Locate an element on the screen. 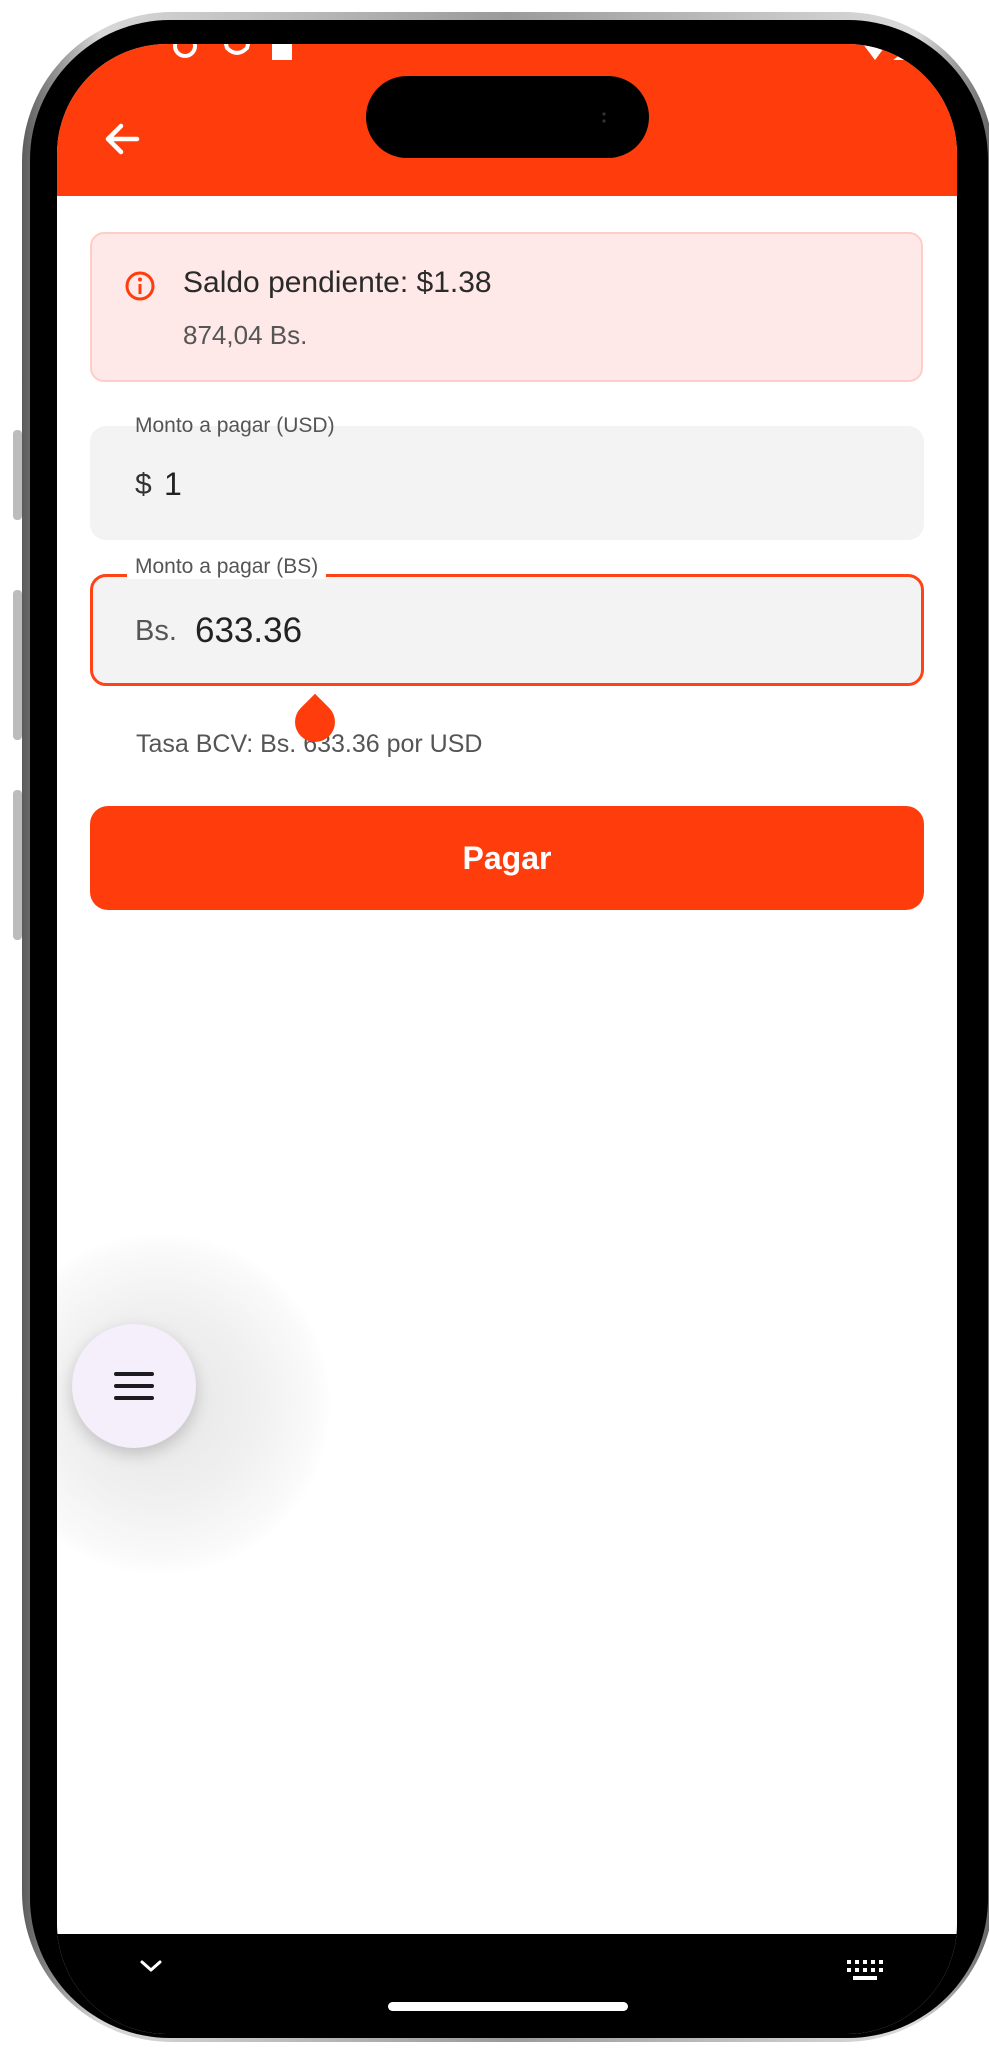 This screenshot has height=2050, width=989. usd-amount-value: 1 is located at coordinates (173, 484).